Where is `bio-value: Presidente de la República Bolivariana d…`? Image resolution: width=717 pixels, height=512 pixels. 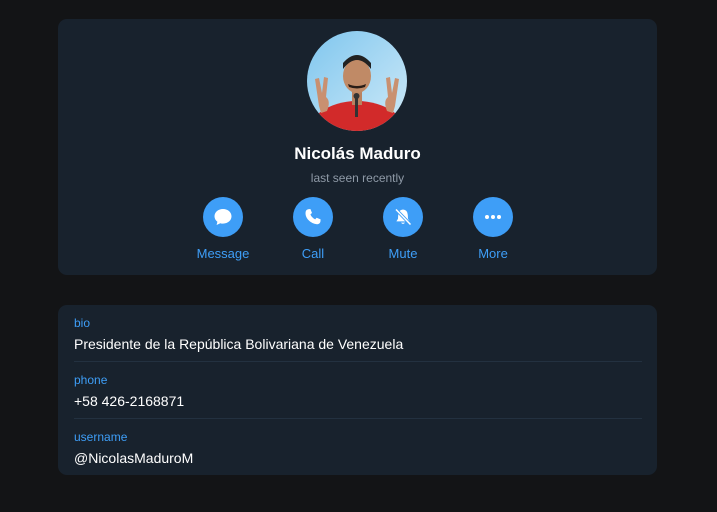 bio-value: Presidente de la República Bolivariana d… is located at coordinates (239, 344).